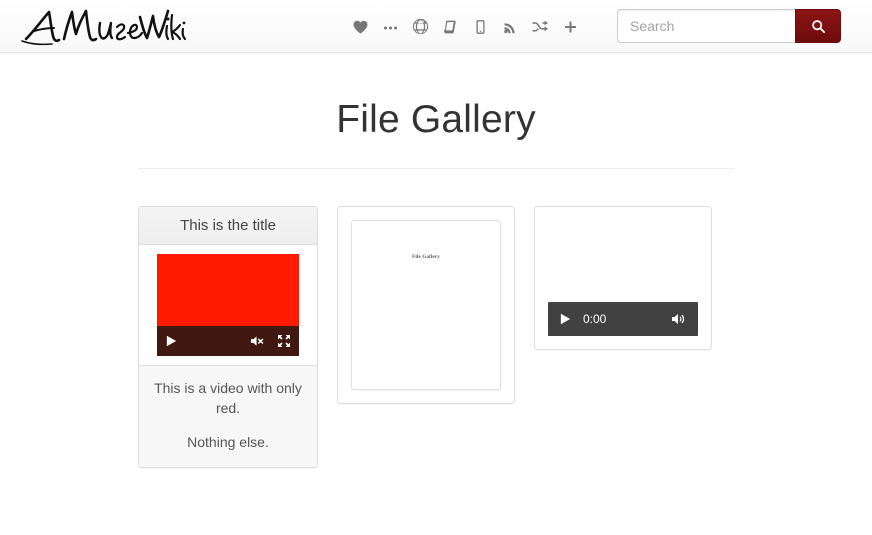 The height and width of the screenshot is (535, 872). What do you see at coordinates (480, 27) in the screenshot?
I see `tablet-icon` at bounding box center [480, 27].